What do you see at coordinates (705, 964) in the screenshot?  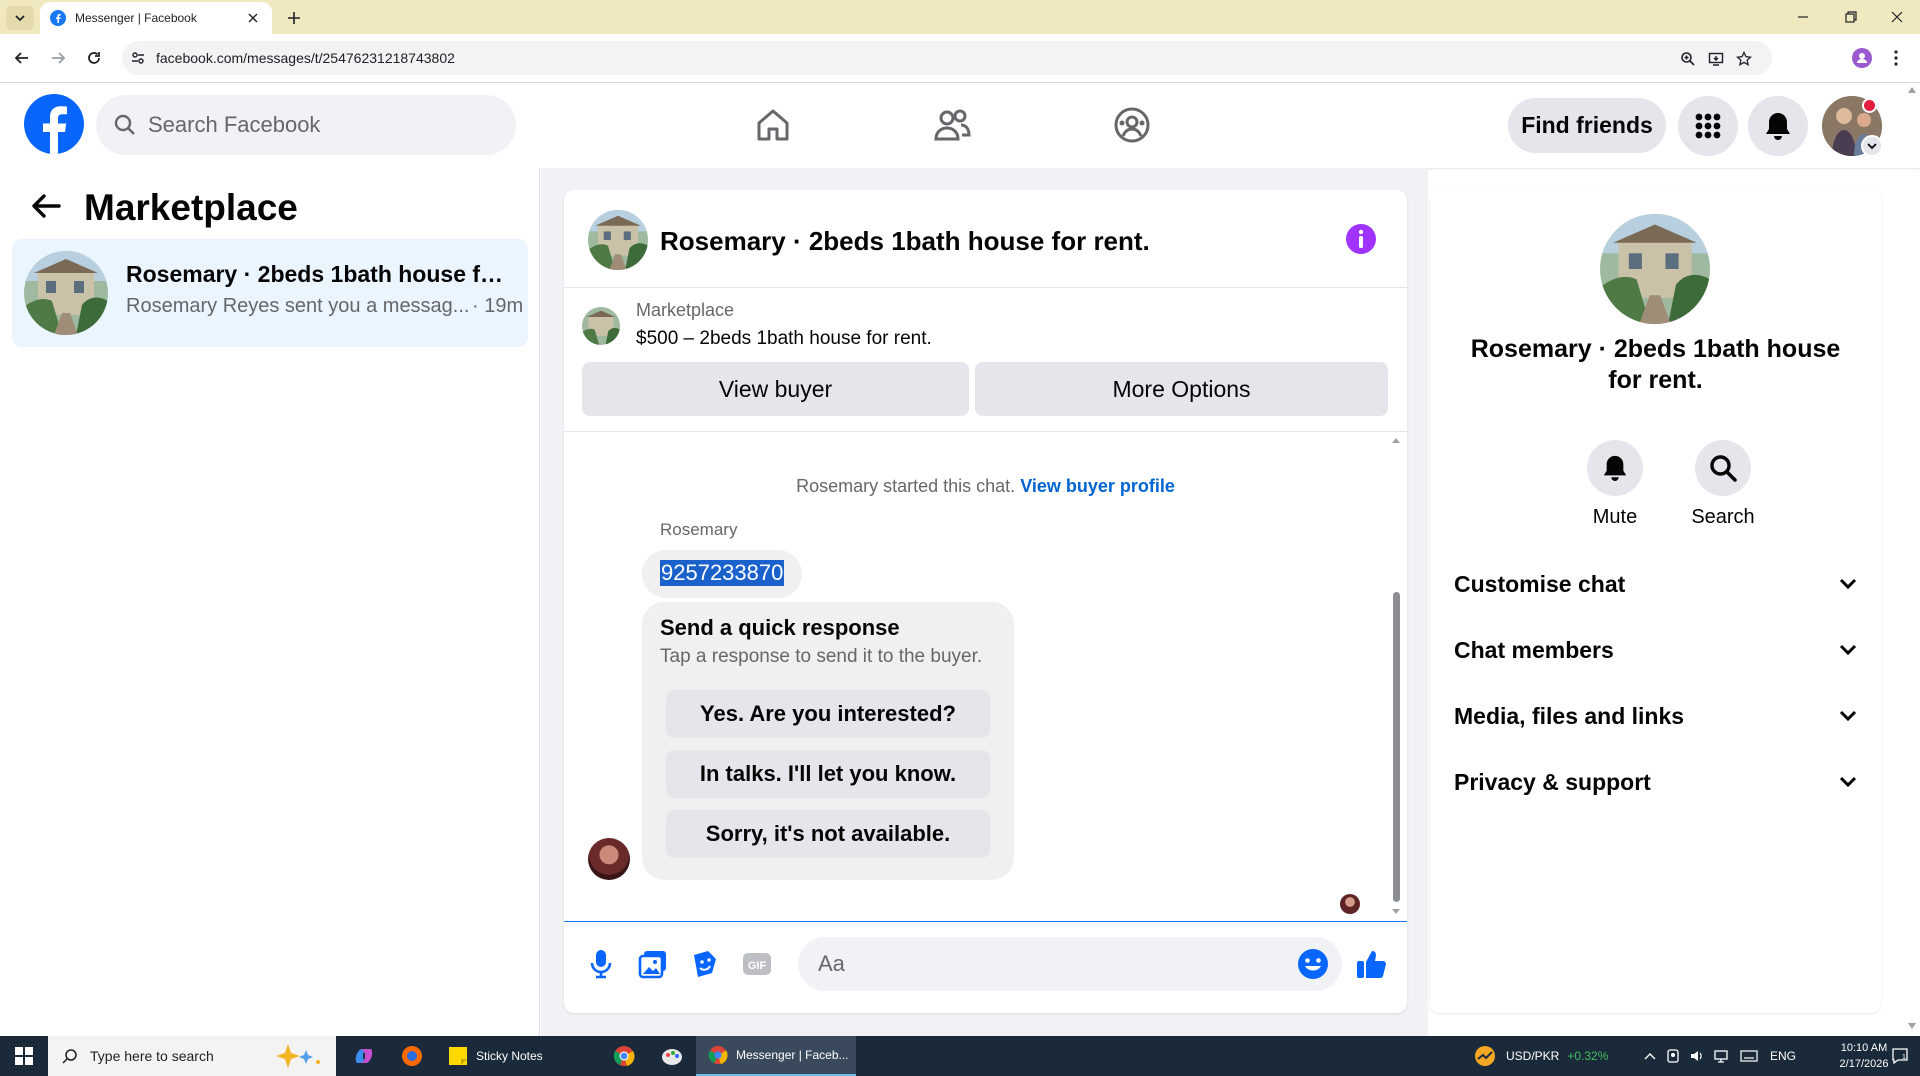 I see `sticker-icon` at bounding box center [705, 964].